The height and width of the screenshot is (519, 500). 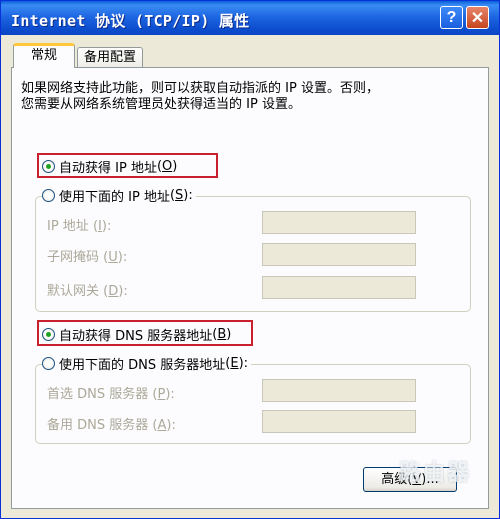 What do you see at coordinates (339, 421) in the screenshot?
I see `alternate-dns-input` at bounding box center [339, 421].